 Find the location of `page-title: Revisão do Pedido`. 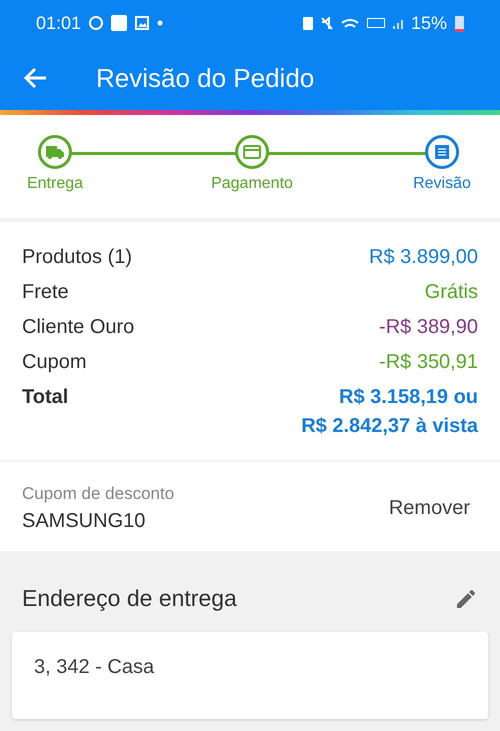

page-title: Revisão do Pedido is located at coordinates (205, 78).